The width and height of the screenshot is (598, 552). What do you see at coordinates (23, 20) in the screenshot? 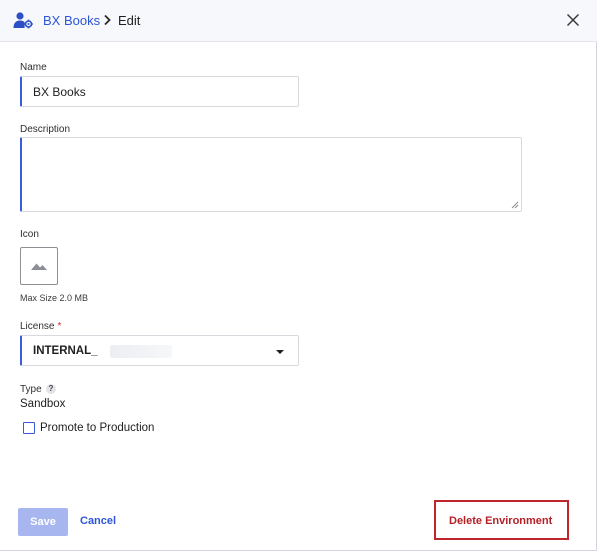
I see `environment-settings-icon` at bounding box center [23, 20].